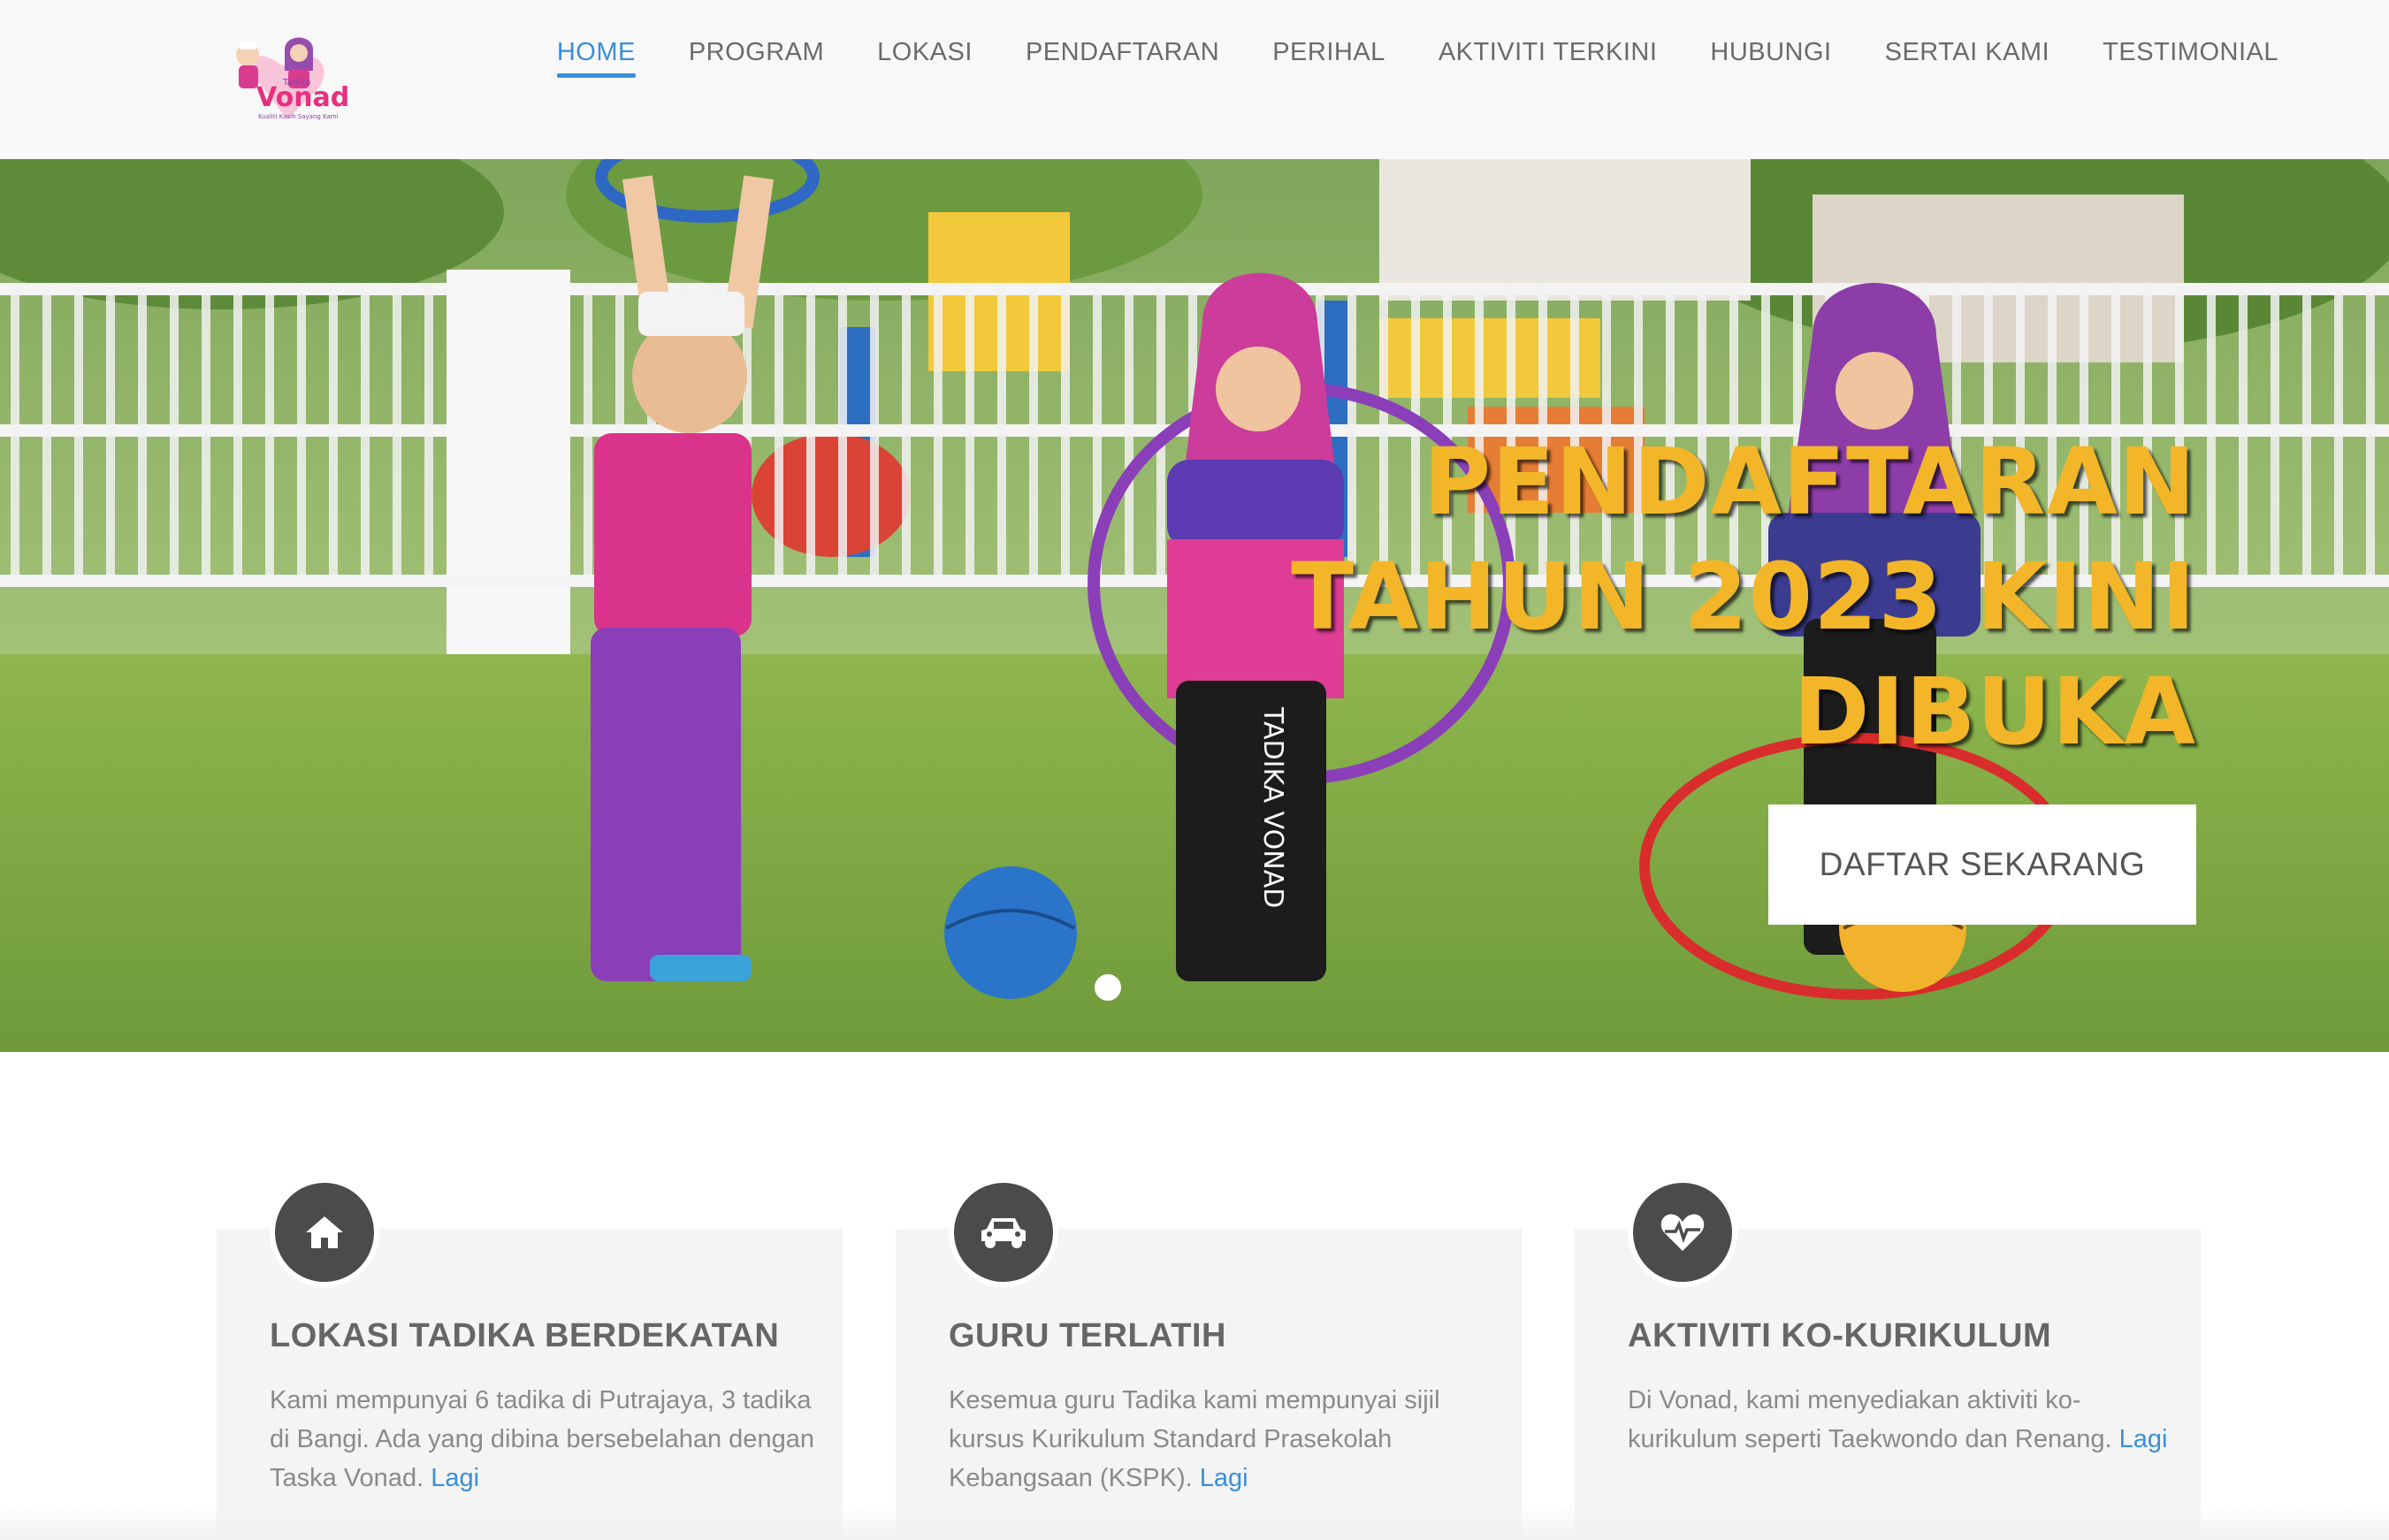 This screenshot has height=1540, width=2389. I want to click on nav-testimonial: TESTIMONIAL, so click(2190, 60).